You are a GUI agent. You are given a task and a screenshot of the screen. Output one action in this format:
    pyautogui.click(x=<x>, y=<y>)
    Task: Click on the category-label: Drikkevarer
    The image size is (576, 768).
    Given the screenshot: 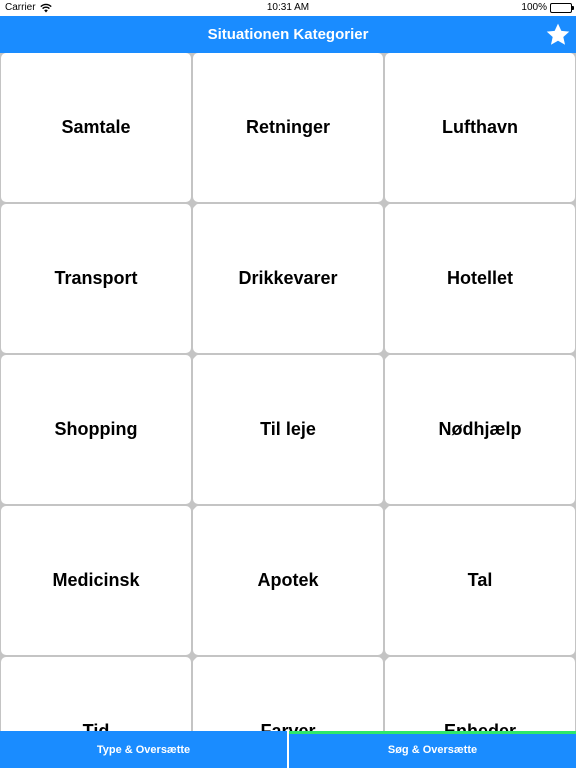 What is the action you would take?
    pyautogui.click(x=288, y=278)
    